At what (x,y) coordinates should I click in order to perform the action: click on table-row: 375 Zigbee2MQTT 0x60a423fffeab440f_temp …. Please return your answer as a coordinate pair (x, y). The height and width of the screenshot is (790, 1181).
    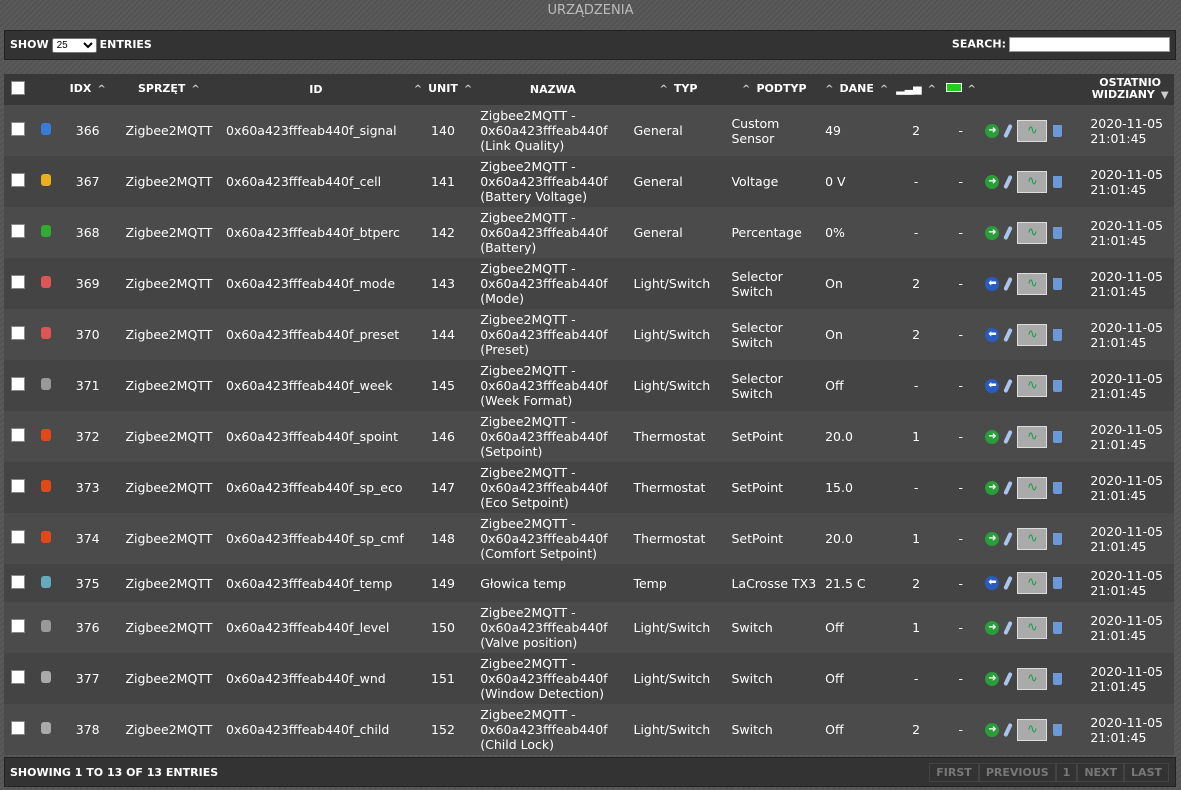
    Looking at the image, I should click on (589, 583).